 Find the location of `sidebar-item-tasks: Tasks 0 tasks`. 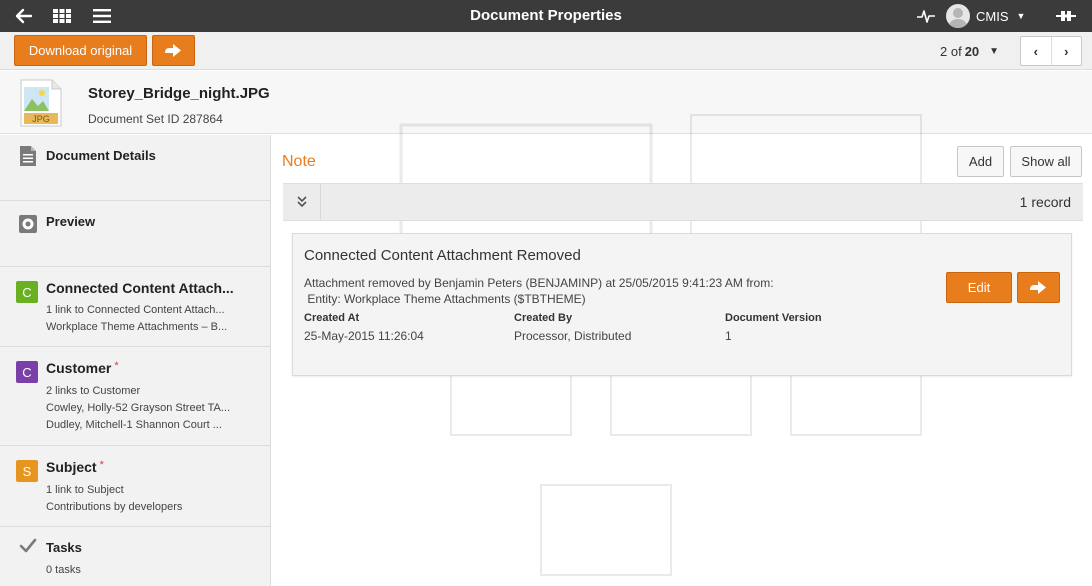

sidebar-item-tasks: Tasks 0 tasks is located at coordinates (135, 556).